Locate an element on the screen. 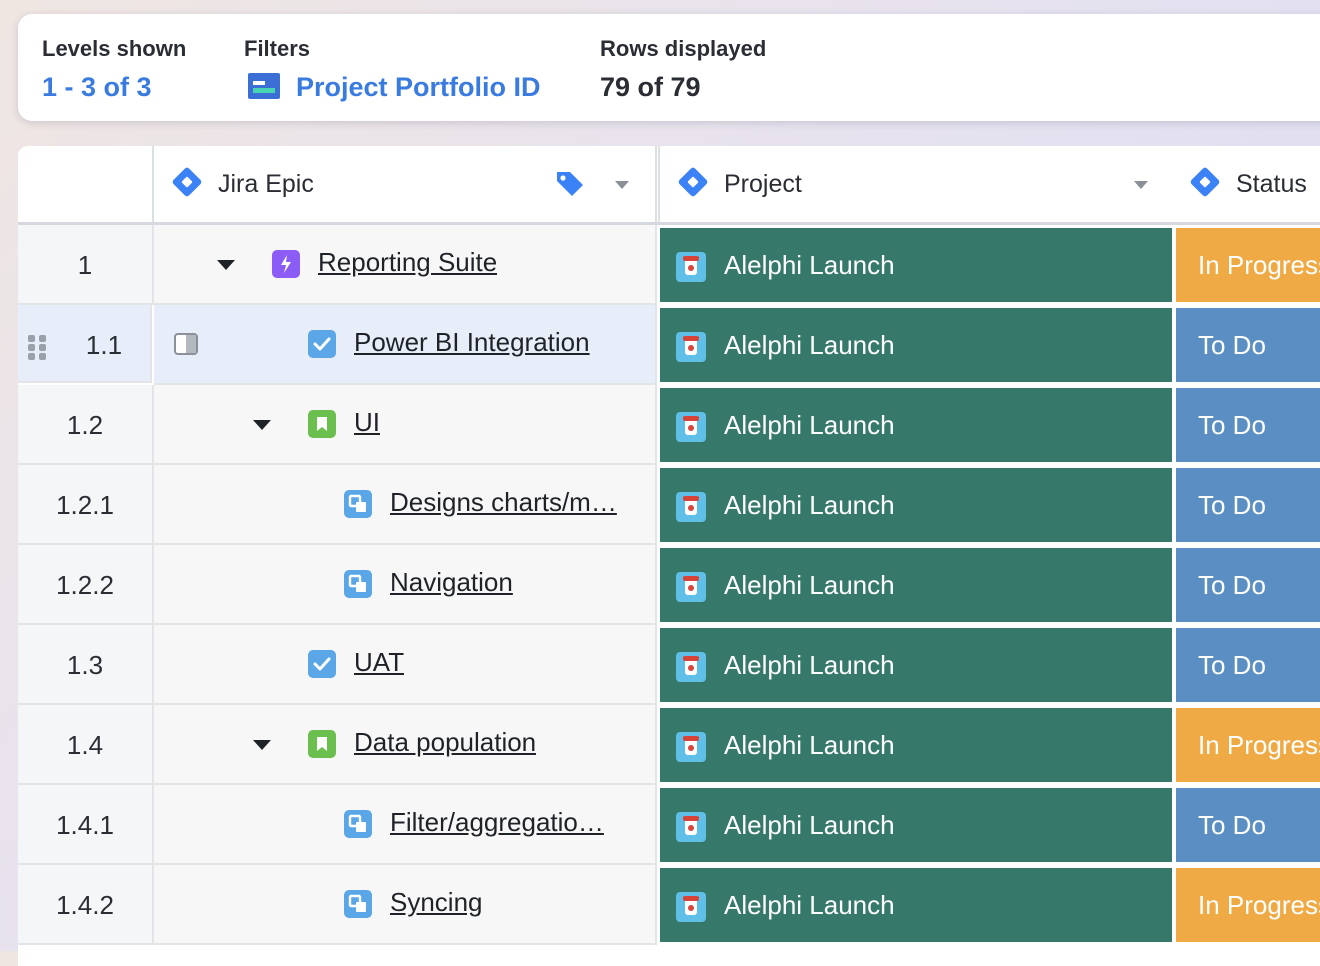  column-title-status: Status is located at coordinates (1271, 184).